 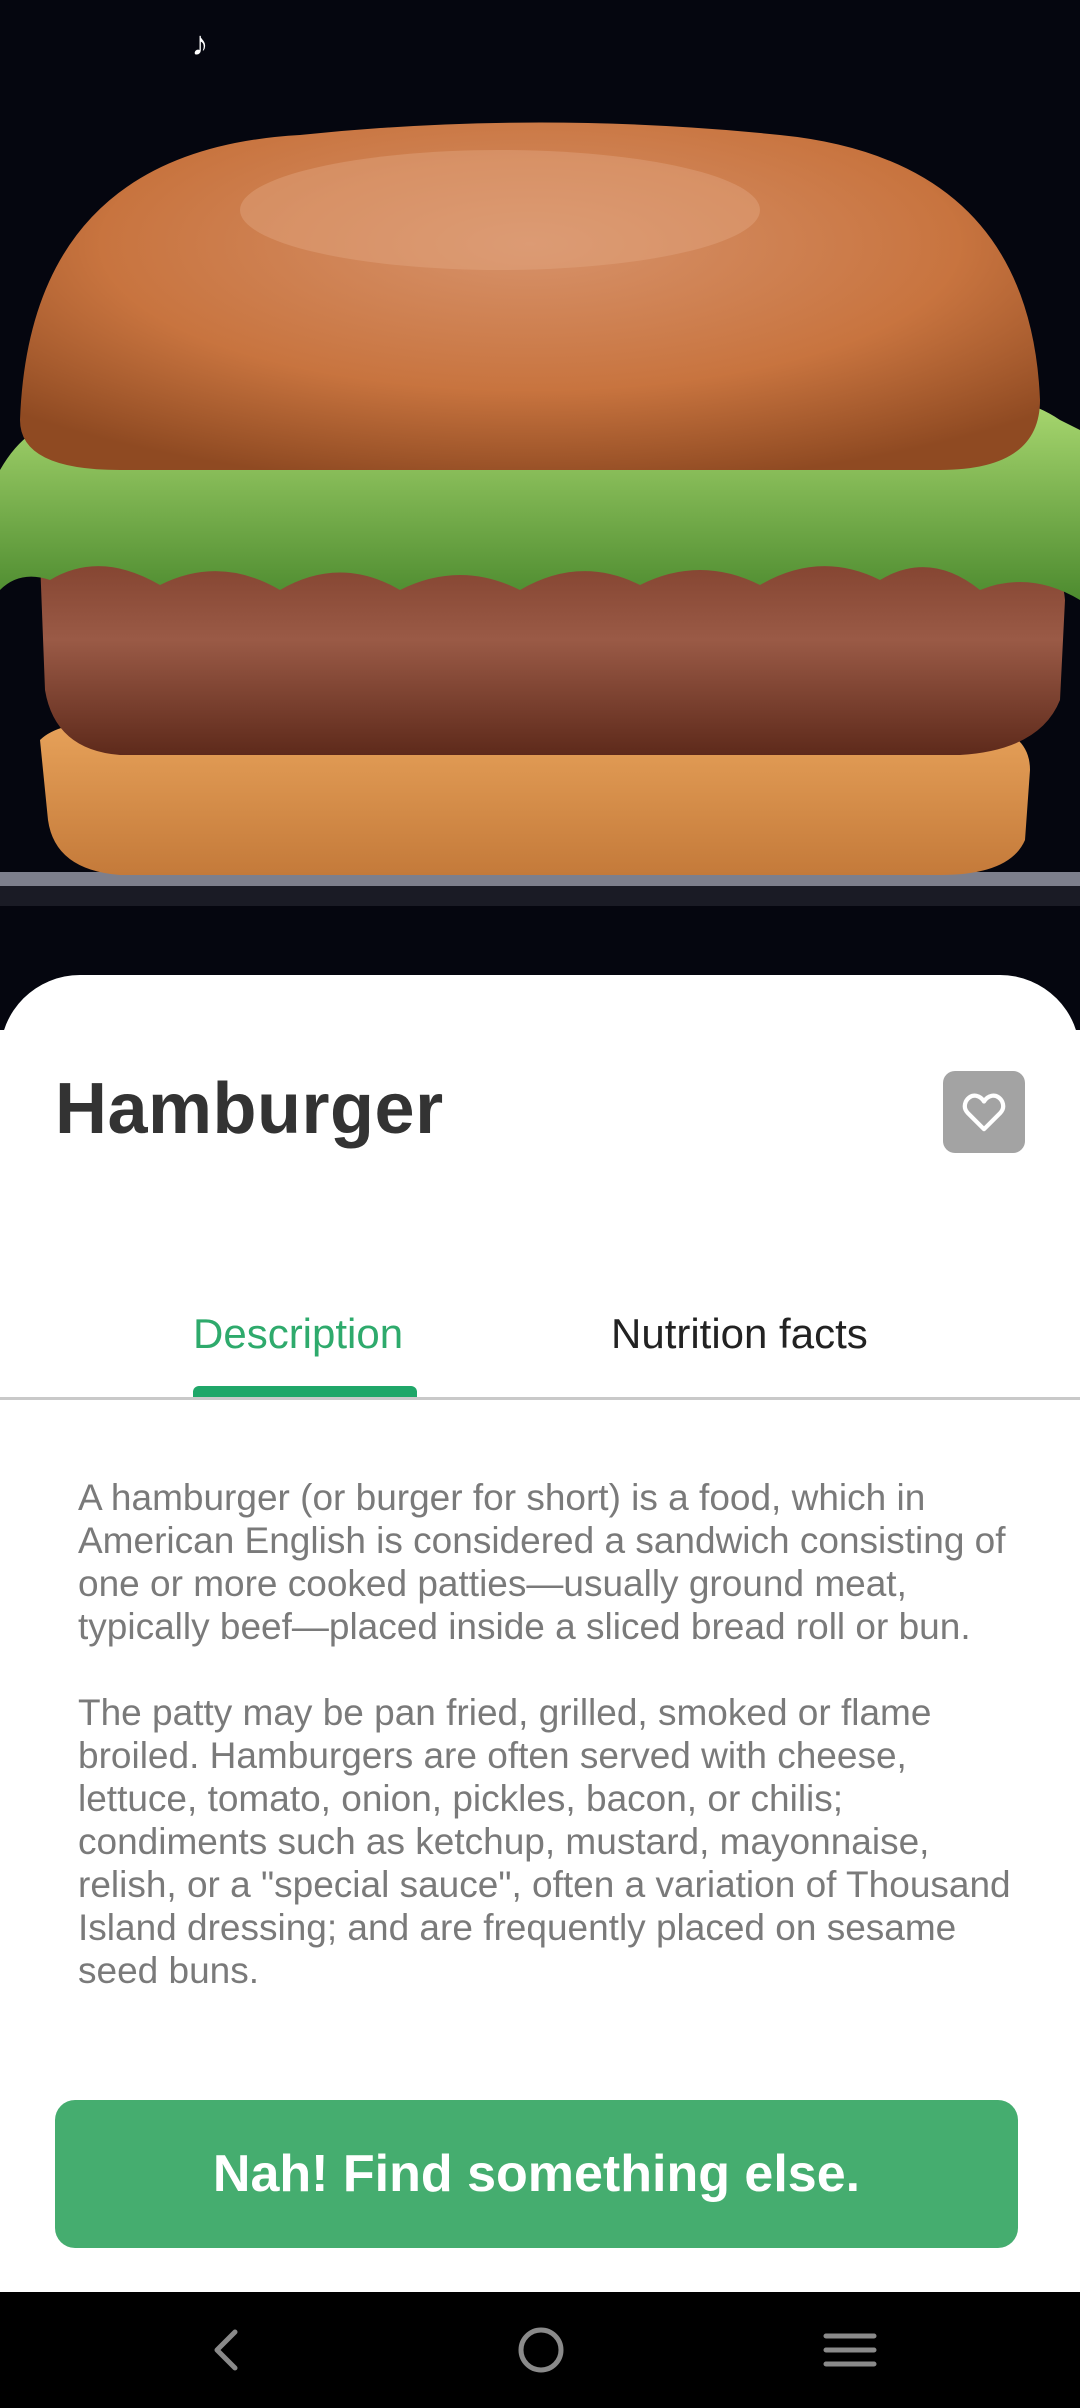 What do you see at coordinates (739, 1334) in the screenshot?
I see `tab-nutrition-facts: Nutrition facts` at bounding box center [739, 1334].